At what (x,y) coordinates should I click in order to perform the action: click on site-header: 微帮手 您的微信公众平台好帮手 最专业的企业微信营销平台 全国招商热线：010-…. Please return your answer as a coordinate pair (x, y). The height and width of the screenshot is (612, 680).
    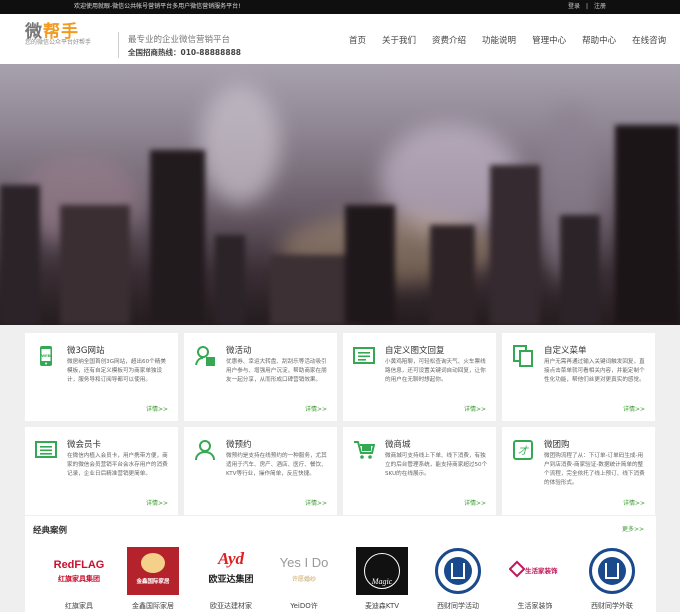
    Looking at the image, I should click on (340, 39).